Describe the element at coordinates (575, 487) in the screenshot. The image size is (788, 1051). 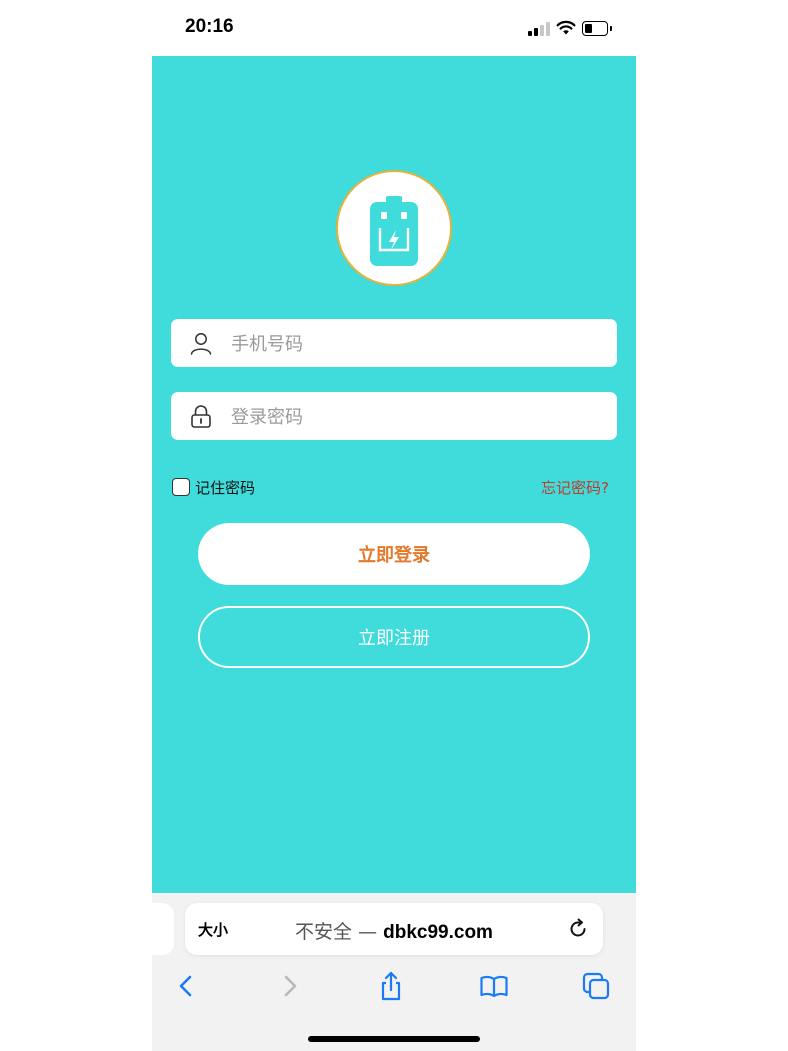
I see `forgot-password-link: 忘记密码?` at that location.